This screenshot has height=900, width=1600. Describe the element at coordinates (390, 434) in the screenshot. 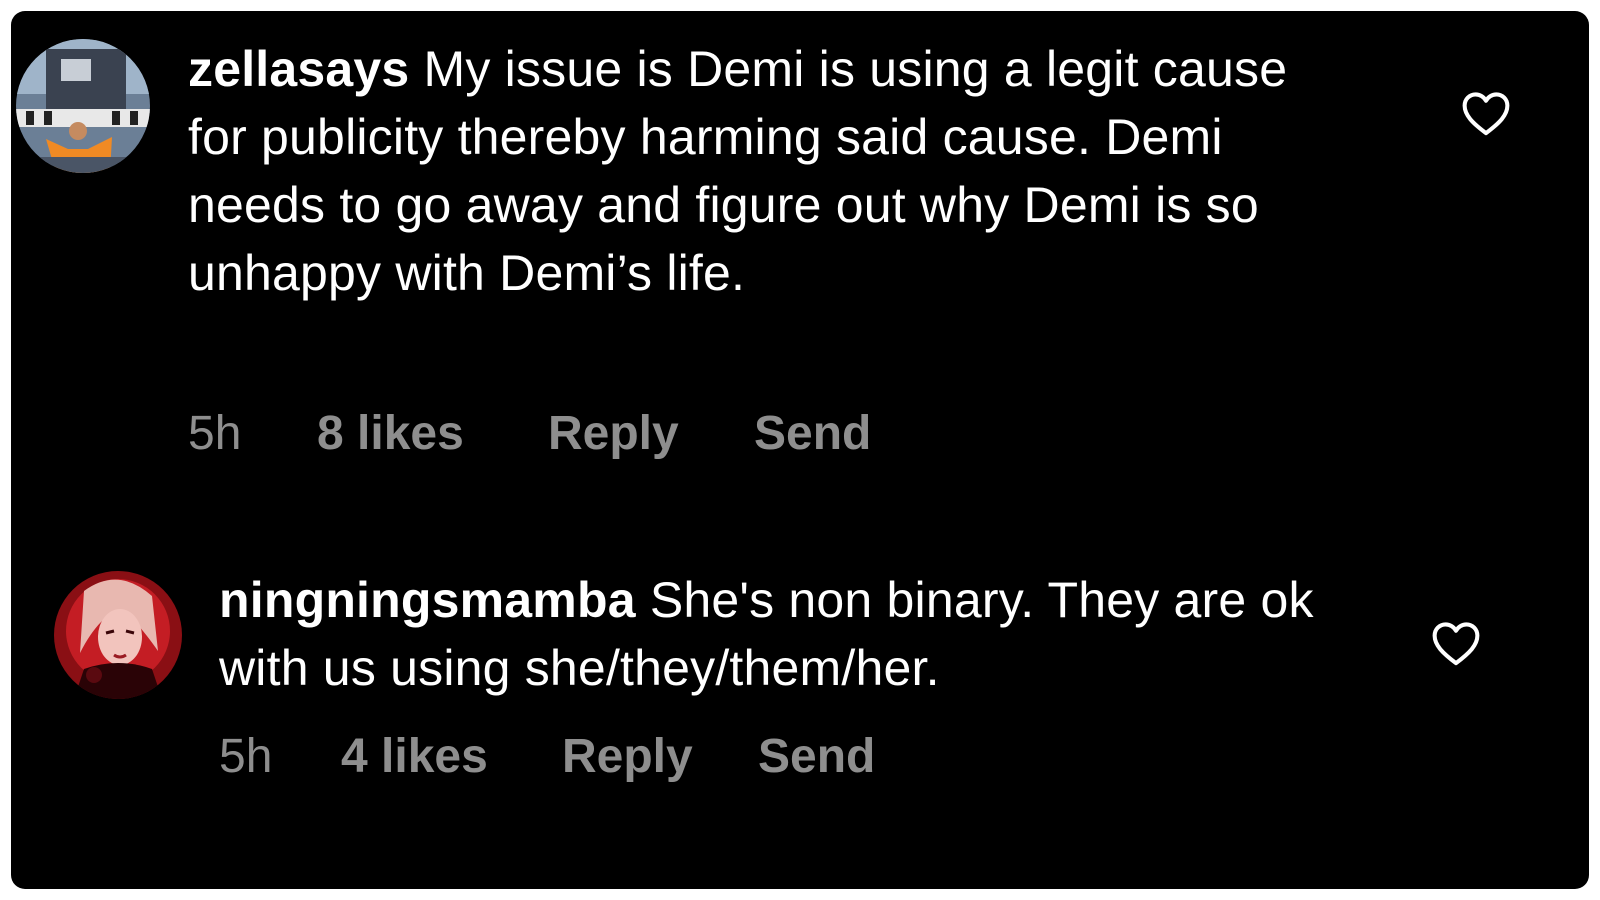

I see `likes-count: 8 likes` at that location.